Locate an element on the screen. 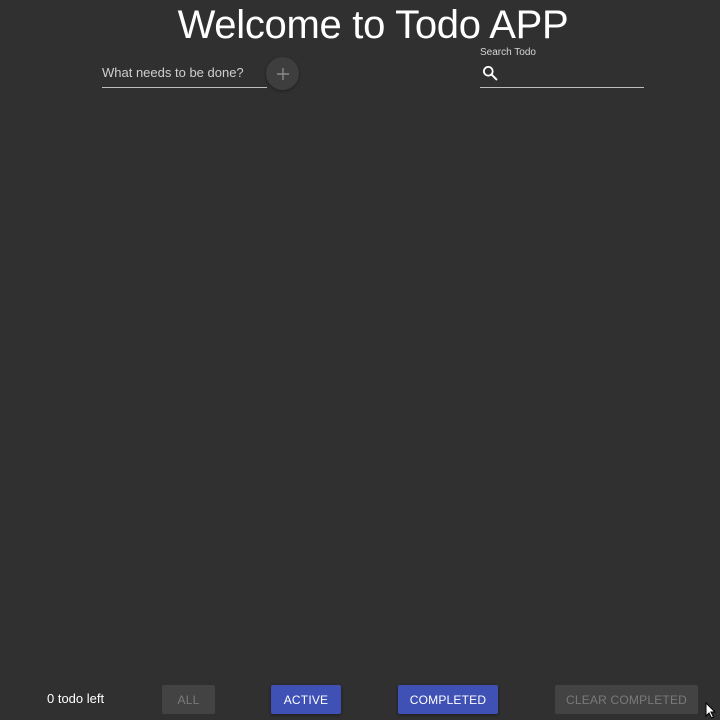  new-todo-input: What needs to be done? is located at coordinates (182, 73).